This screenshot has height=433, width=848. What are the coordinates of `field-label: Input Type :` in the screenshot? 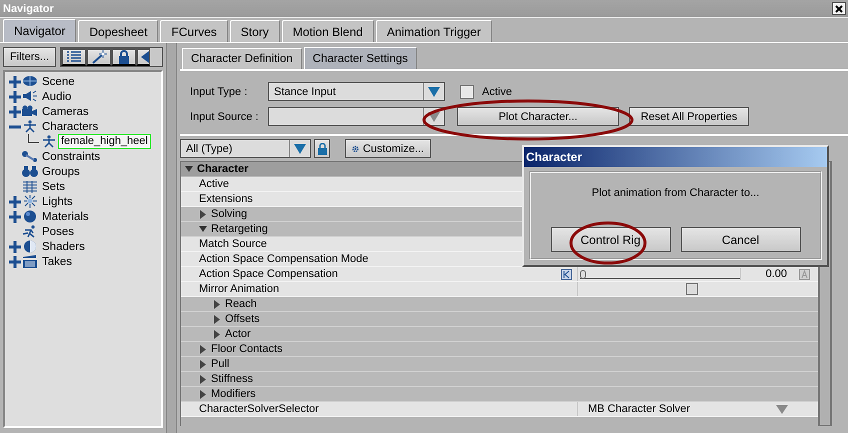 It's located at (219, 92).